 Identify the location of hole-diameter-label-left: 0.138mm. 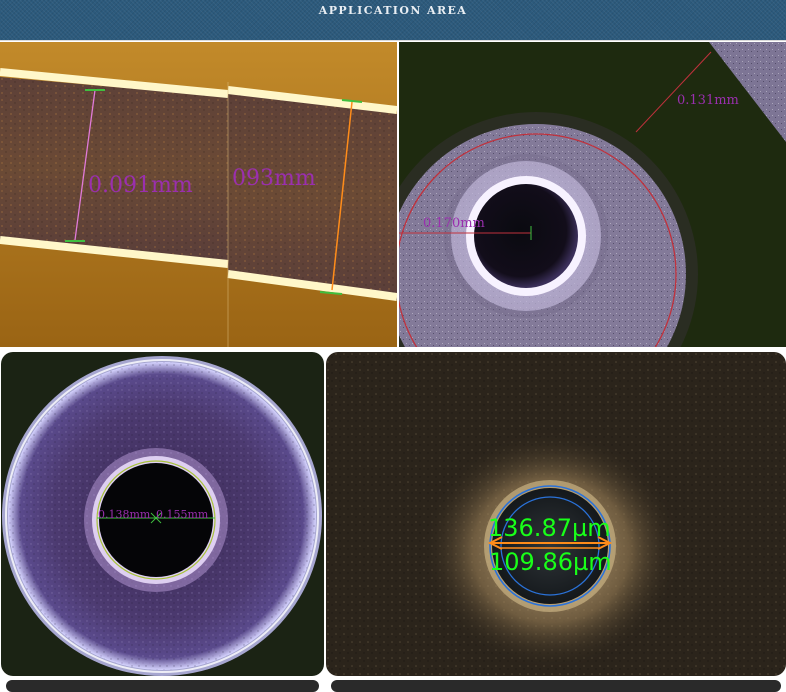
(124, 514).